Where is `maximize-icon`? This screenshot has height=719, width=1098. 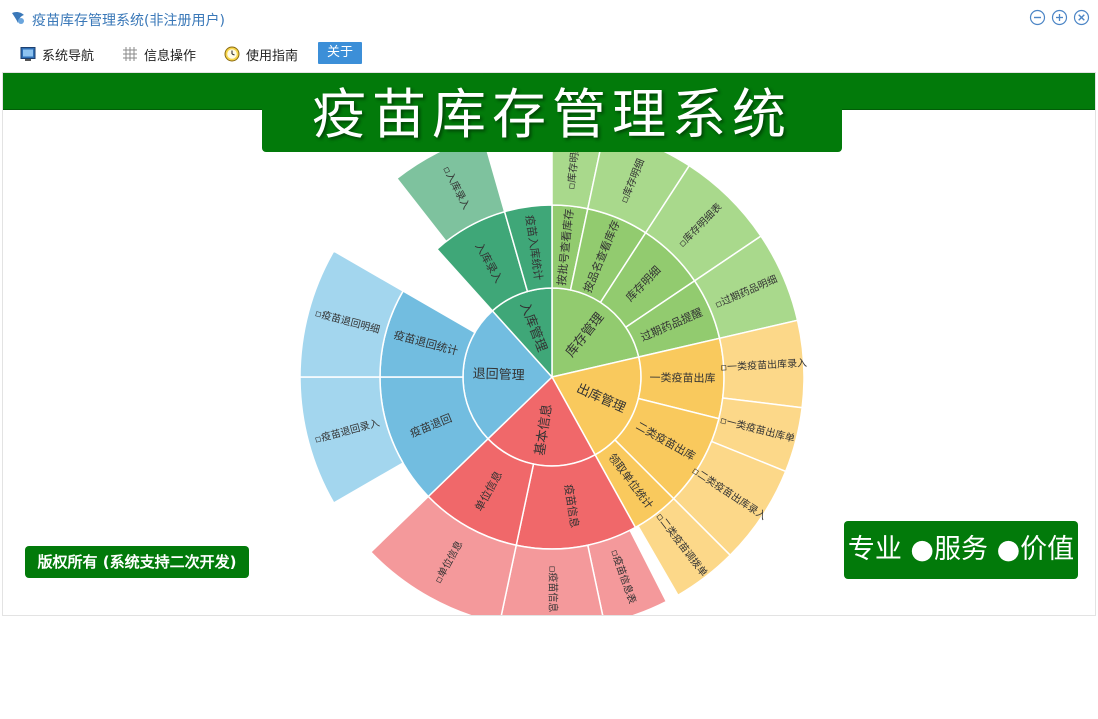 maximize-icon is located at coordinates (1059, 17).